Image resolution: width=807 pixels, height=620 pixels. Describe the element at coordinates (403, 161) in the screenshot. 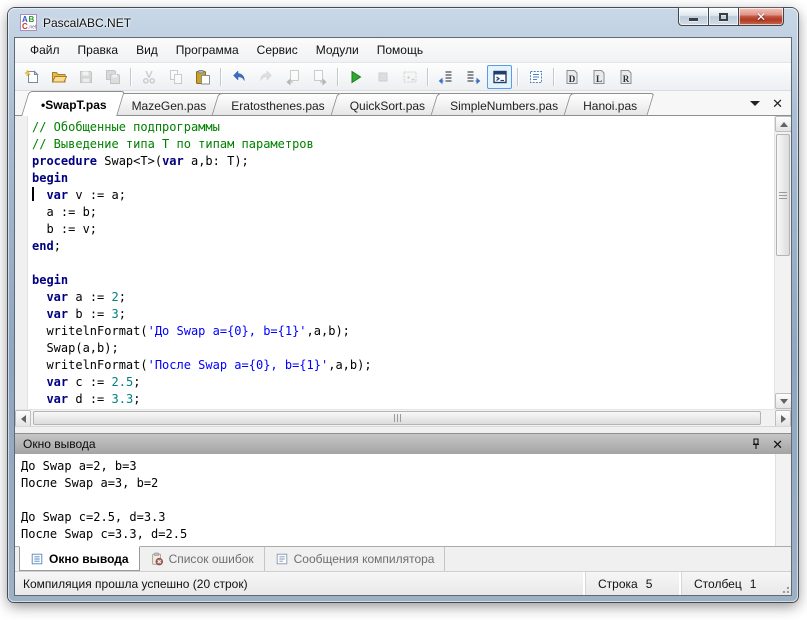

I see `code-line-3: procedure Swap<T>(var a,b: T);` at that location.